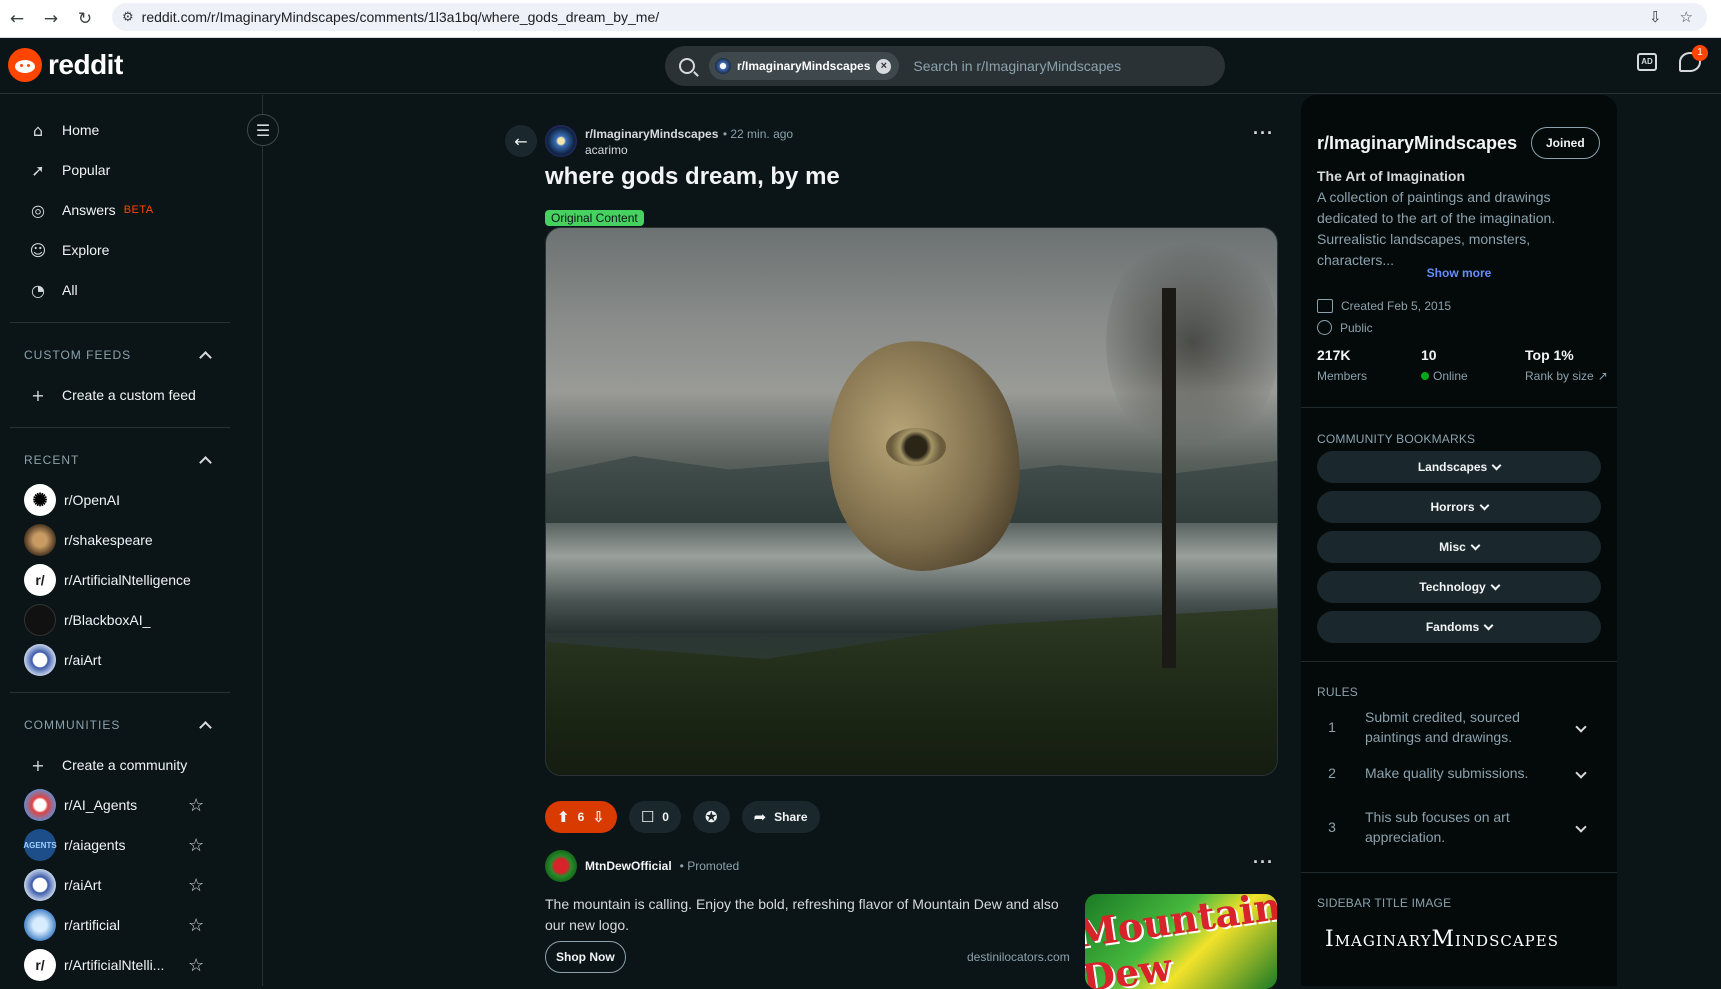 This screenshot has height=989, width=1721. I want to click on recent-header: RECENT, so click(131, 460).